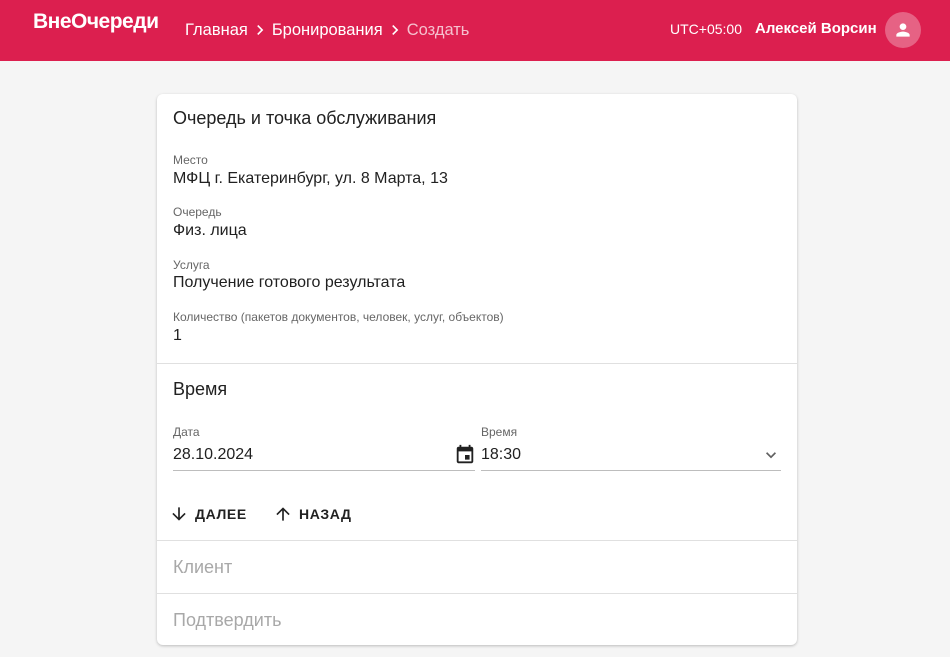  What do you see at coordinates (438, 29) in the screenshot?
I see `breadcrumb-create: Создать` at bounding box center [438, 29].